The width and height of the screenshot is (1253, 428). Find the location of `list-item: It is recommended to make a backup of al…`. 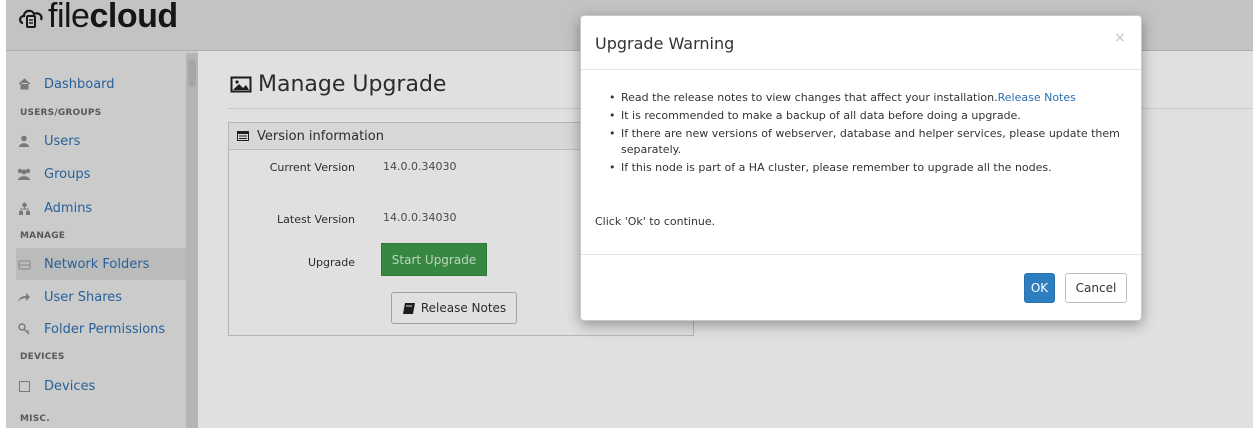

list-item: It is recommended to make a backup of al… is located at coordinates (869, 116).